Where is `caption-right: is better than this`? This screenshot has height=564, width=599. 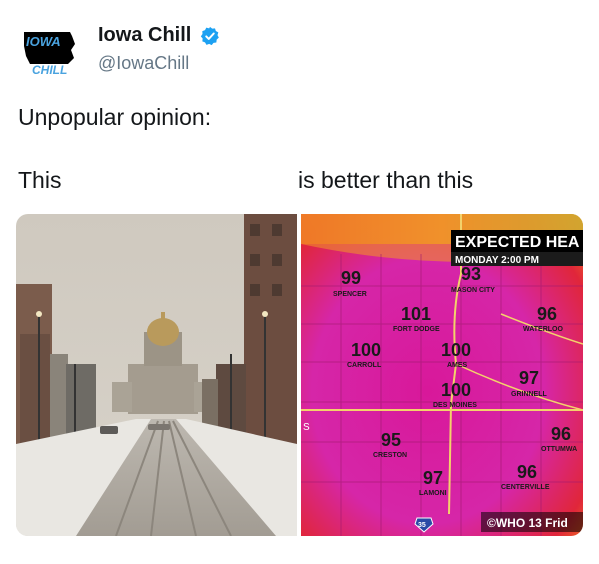
caption-right: is better than this is located at coordinates (386, 180).